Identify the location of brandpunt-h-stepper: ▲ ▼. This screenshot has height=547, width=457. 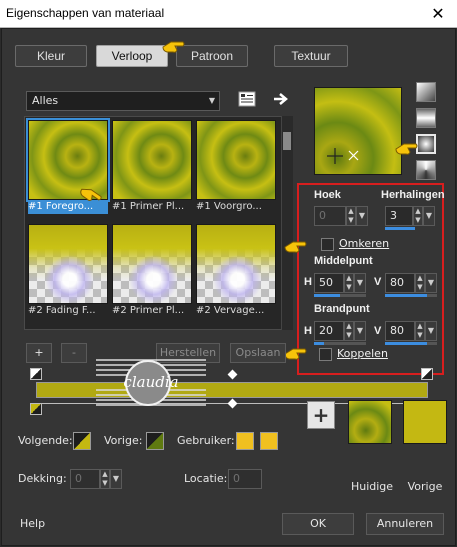
(349, 331).